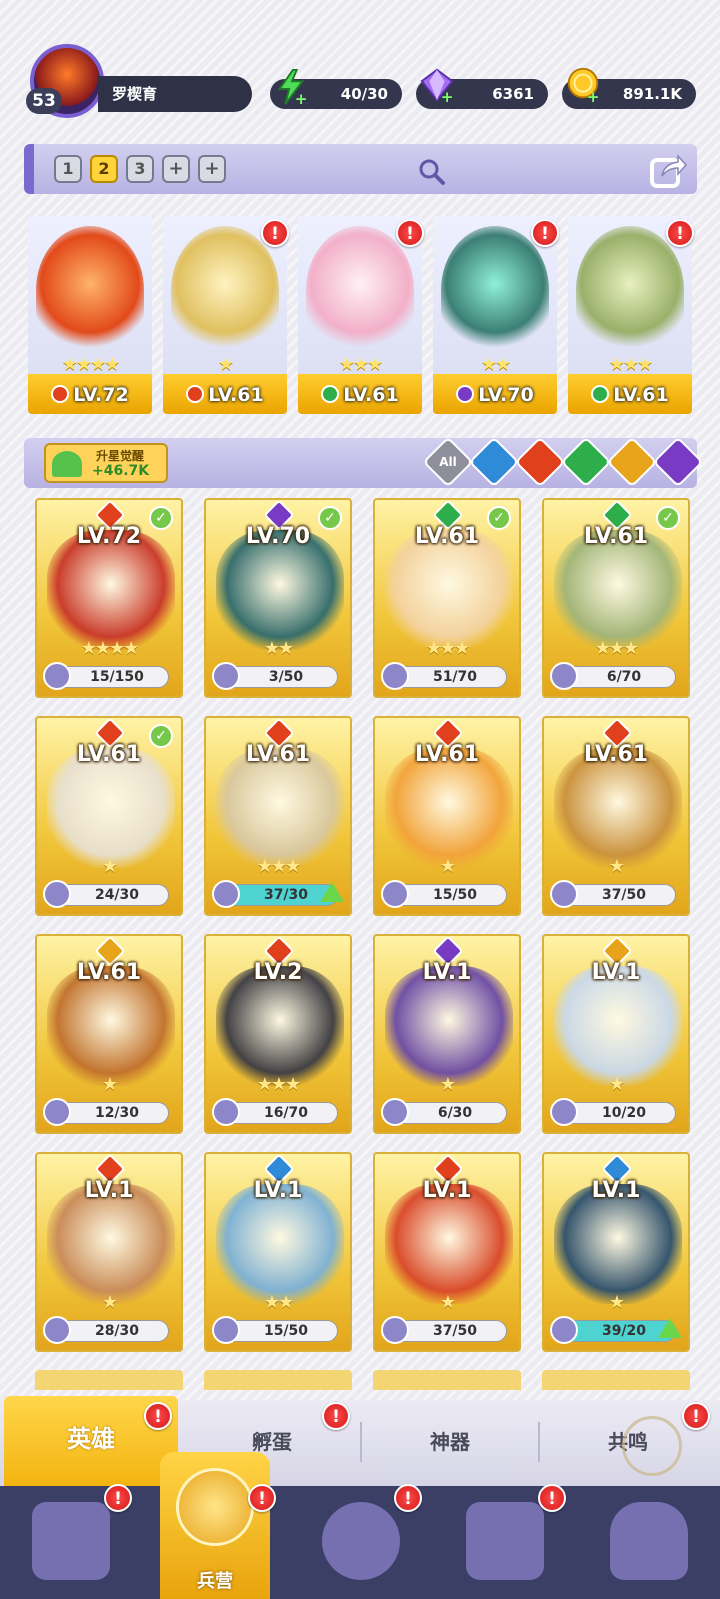 This screenshot has width=720, height=1599. Describe the element at coordinates (109, 816) in the screenshot. I see `hero-card: LV.61 ✓ ★ 24/30` at that location.